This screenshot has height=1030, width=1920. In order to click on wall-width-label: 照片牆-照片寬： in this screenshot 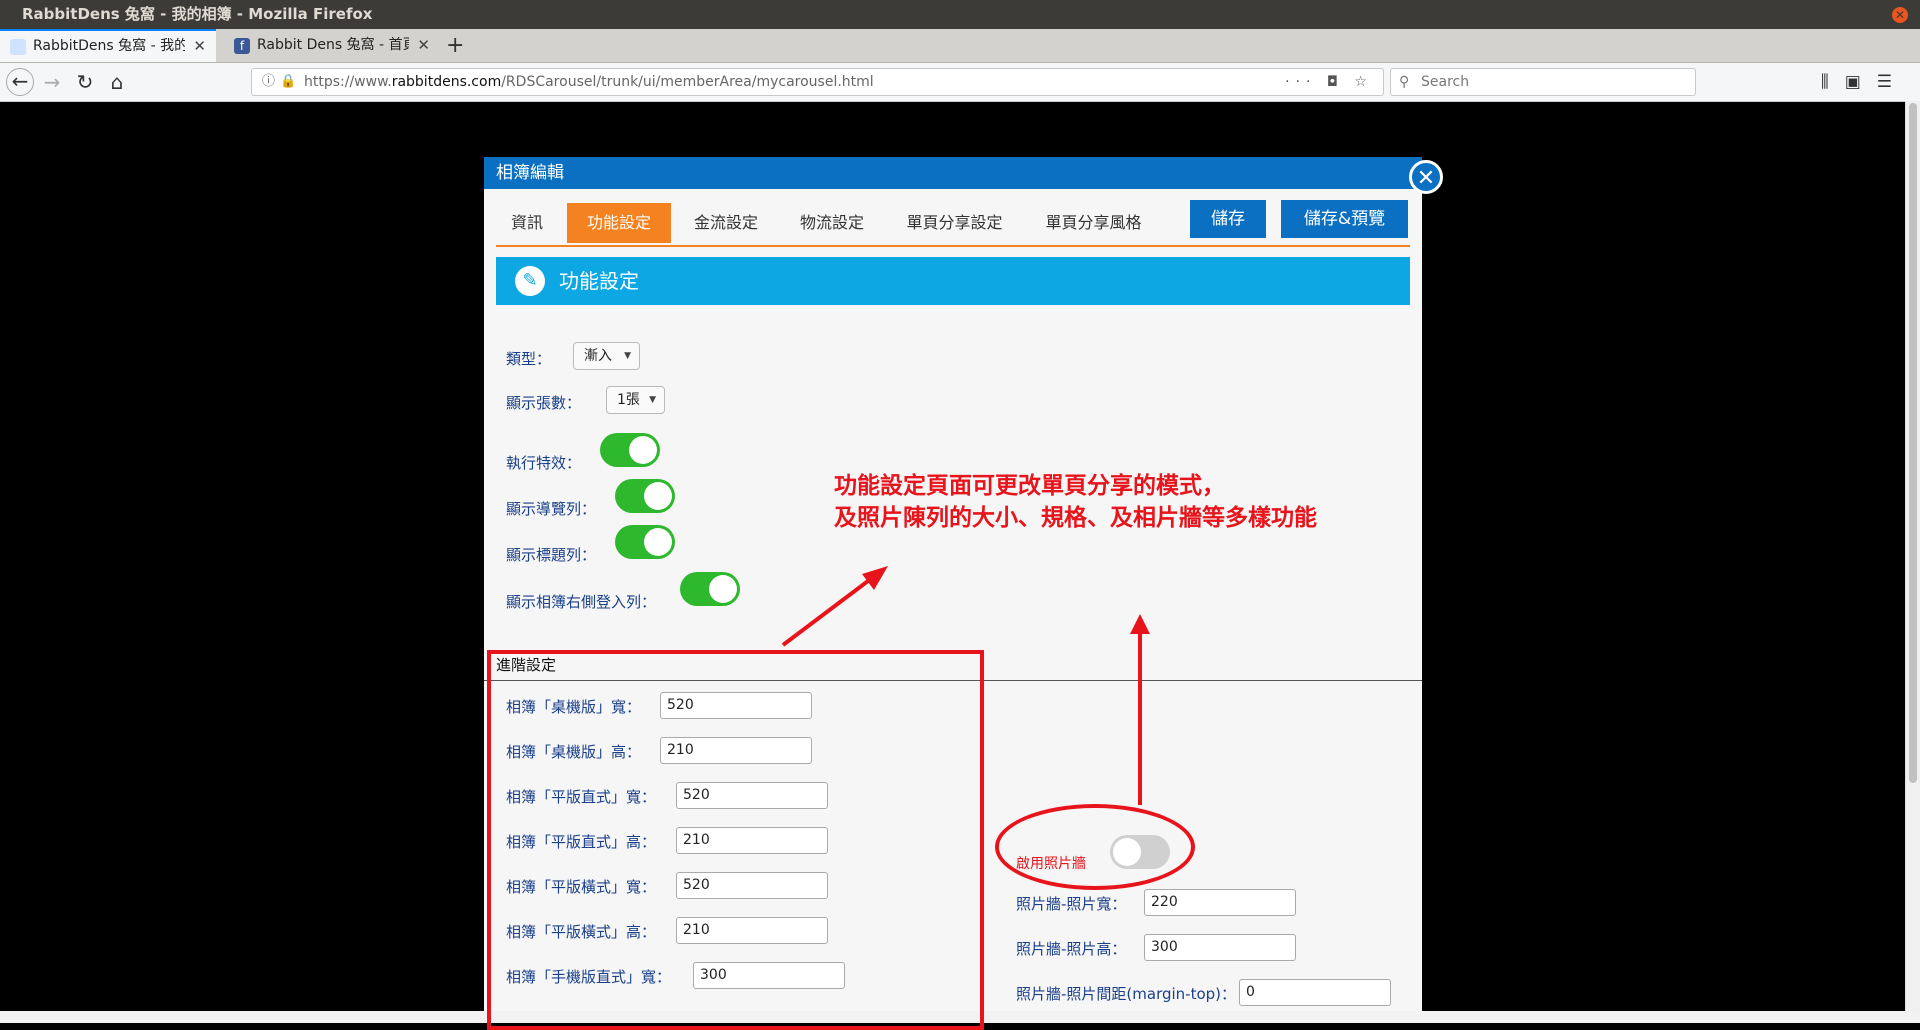, I will do `click(1071, 904)`.